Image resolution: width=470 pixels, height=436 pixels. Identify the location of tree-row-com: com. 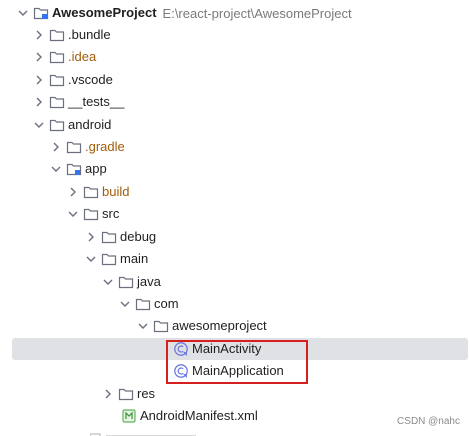
(240, 304).